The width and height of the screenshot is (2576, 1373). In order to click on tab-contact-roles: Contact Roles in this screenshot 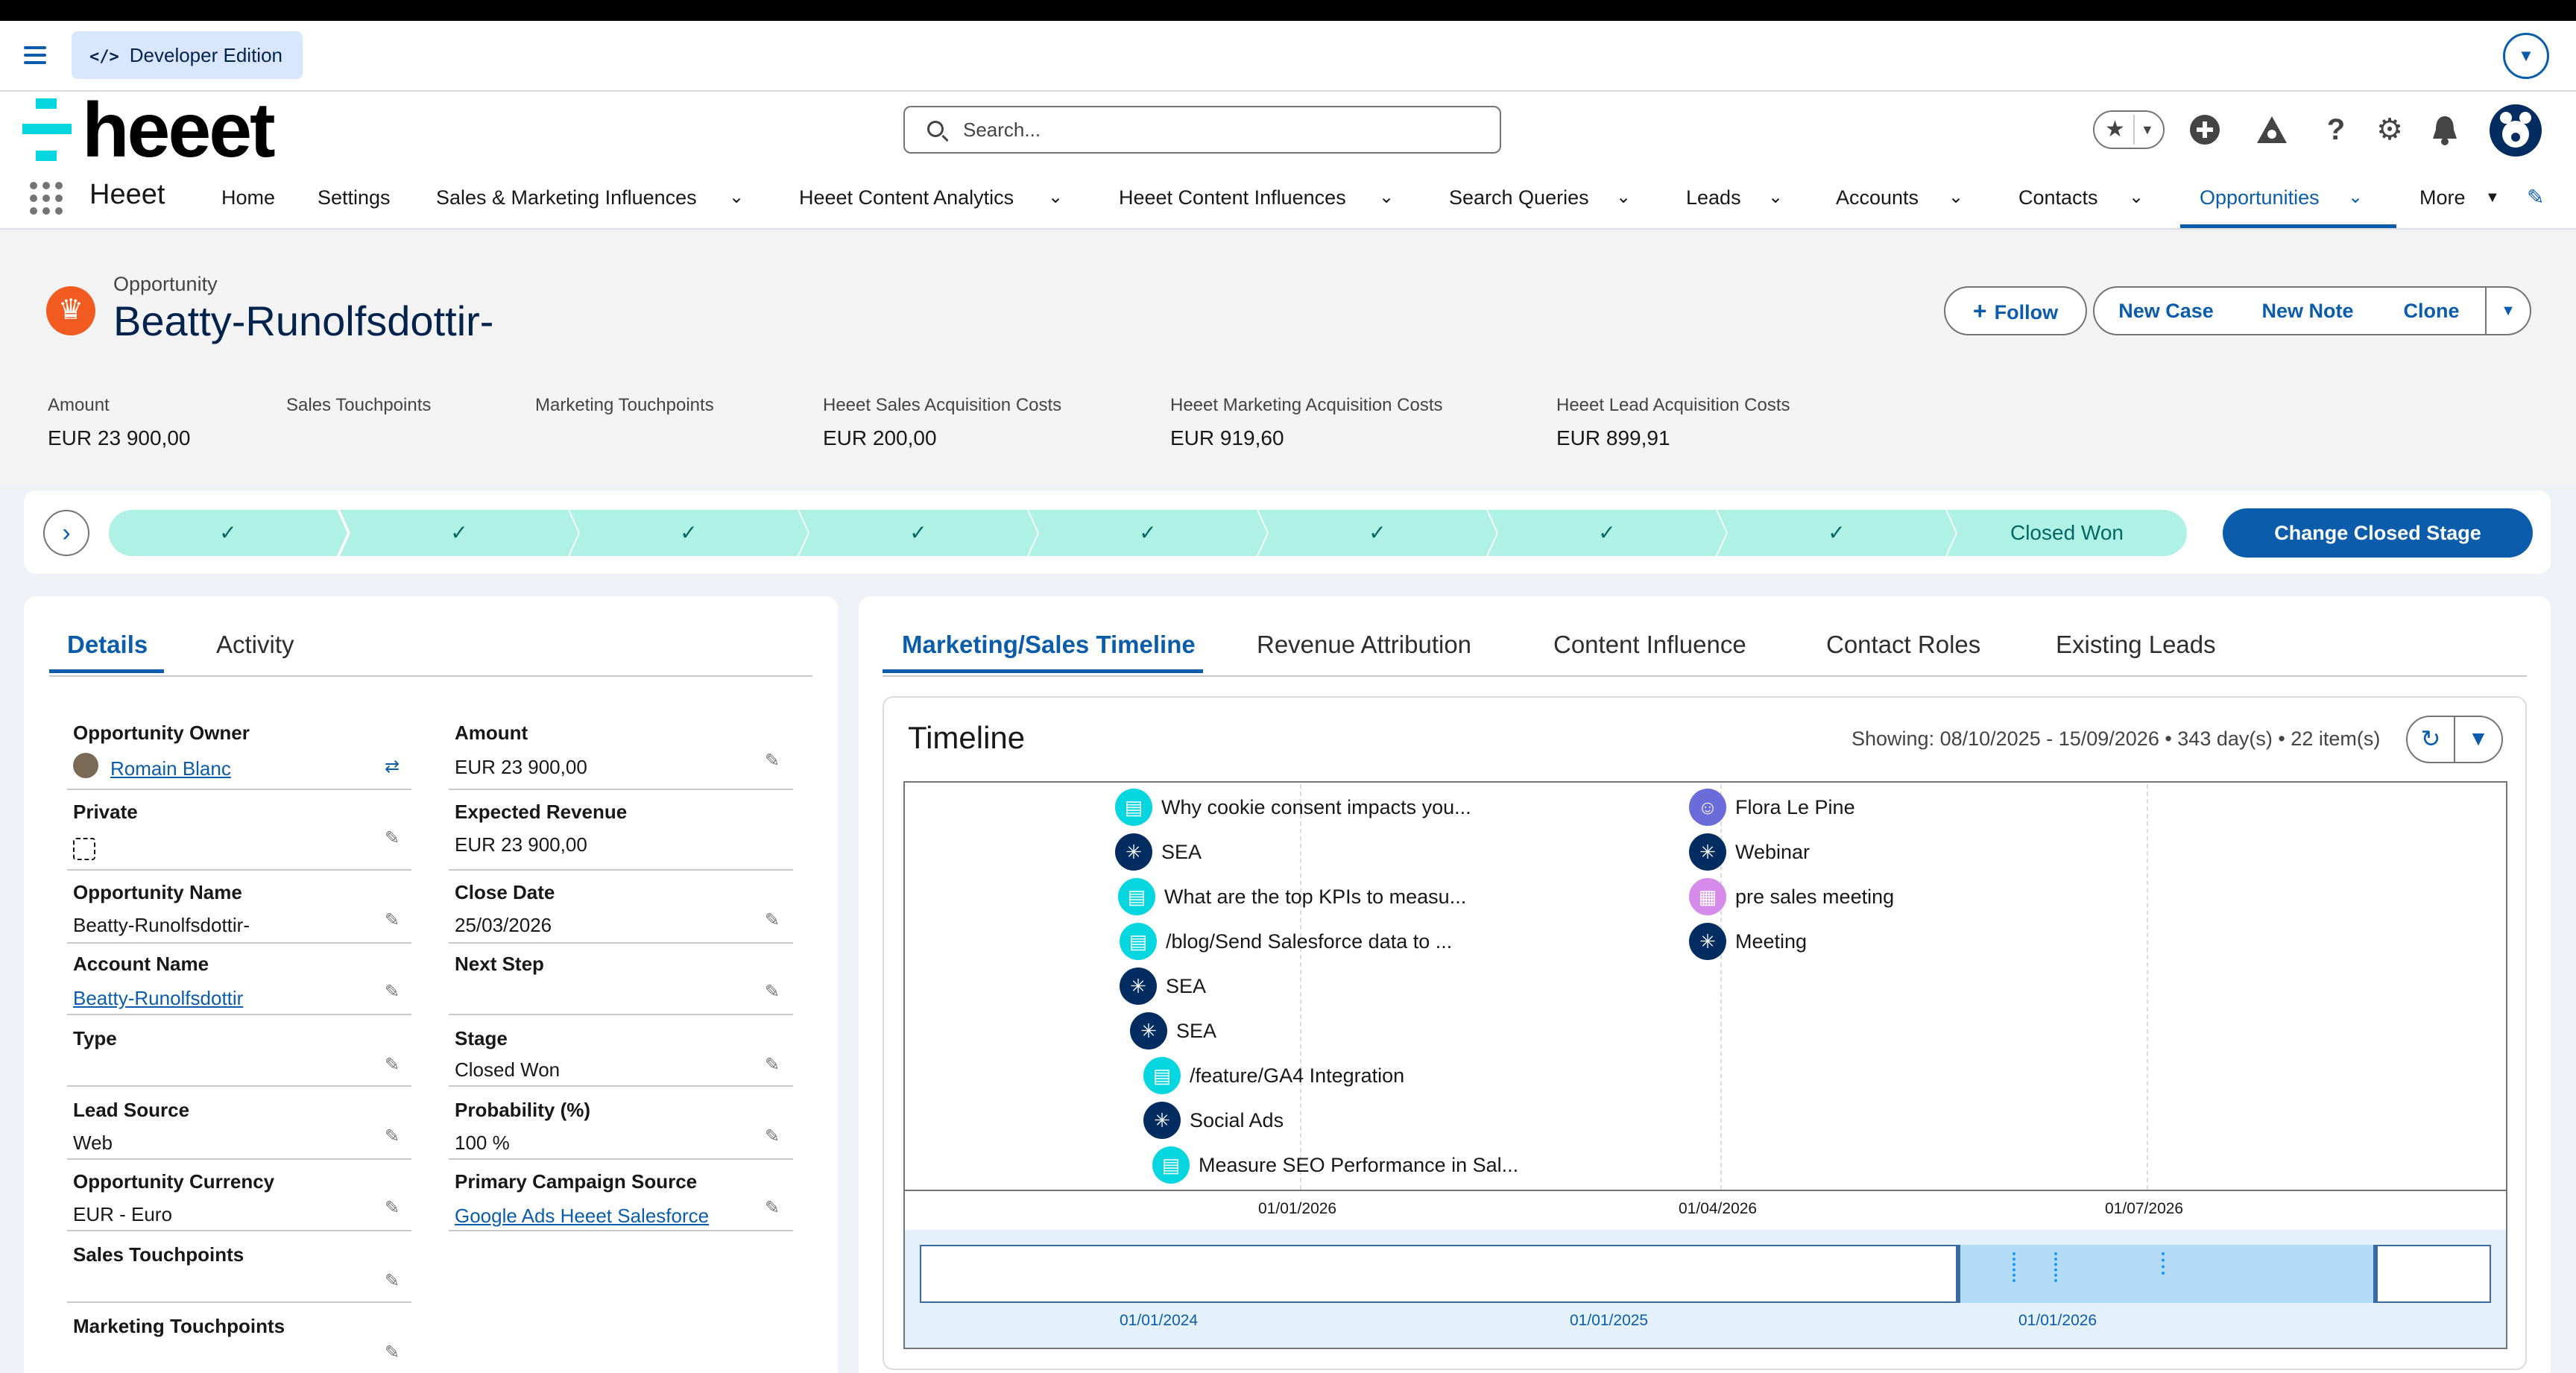, I will do `click(1903, 645)`.